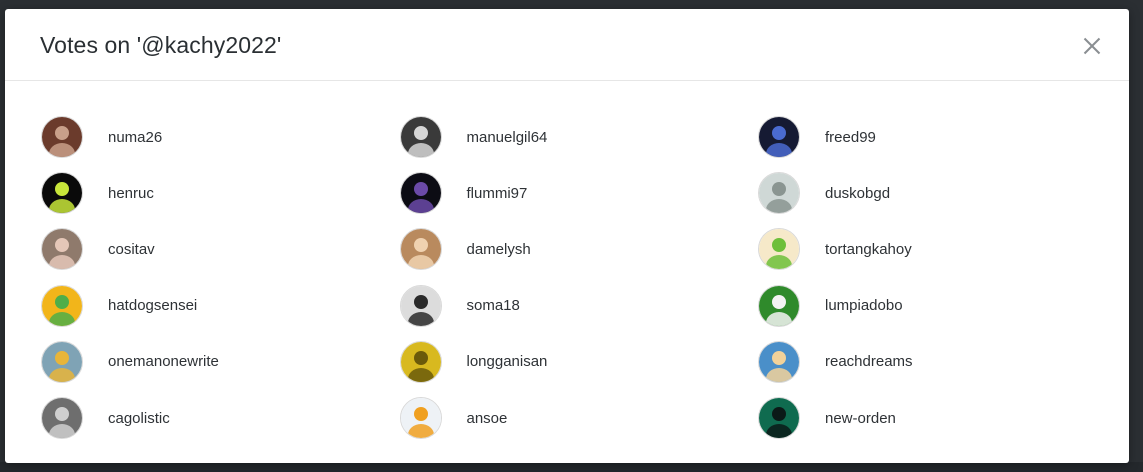 This screenshot has height=472, width=1143. I want to click on voter-name-link: longganisan, so click(507, 361).